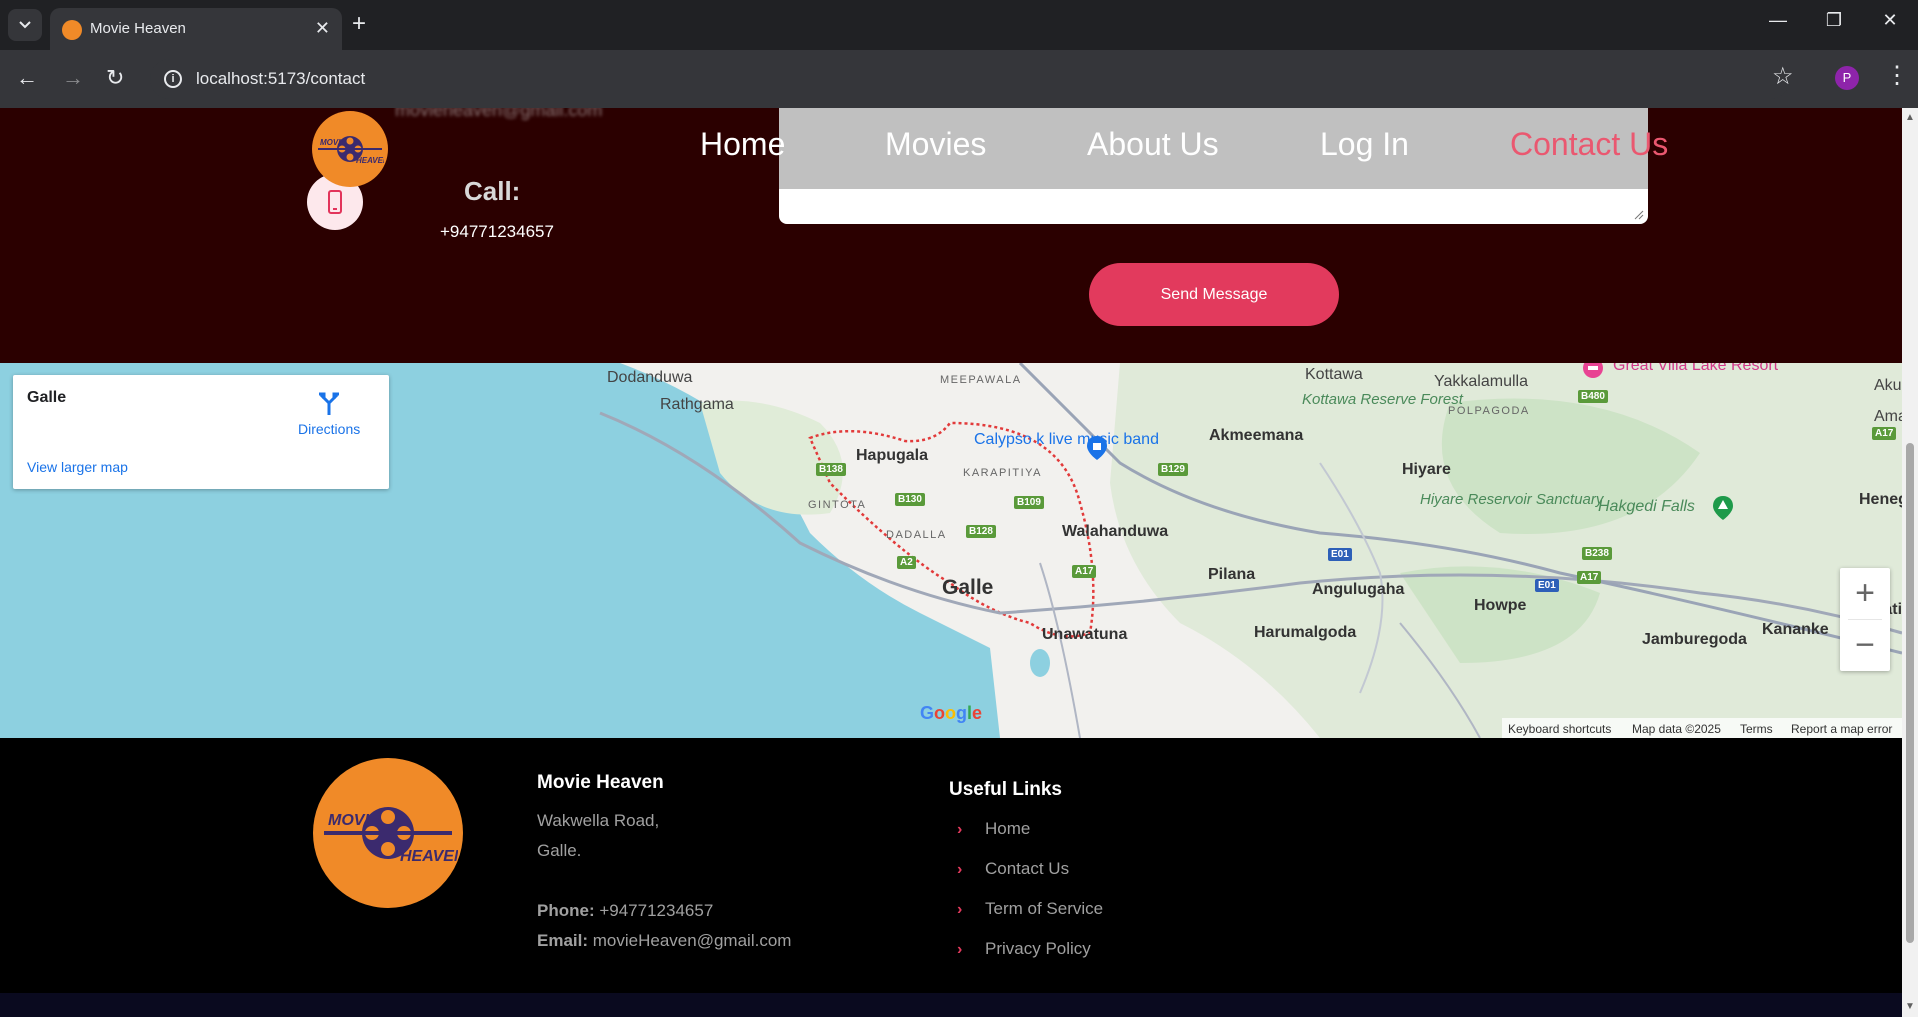 This screenshot has height=1017, width=1918. I want to click on directions-link: Directions, so click(329, 429).